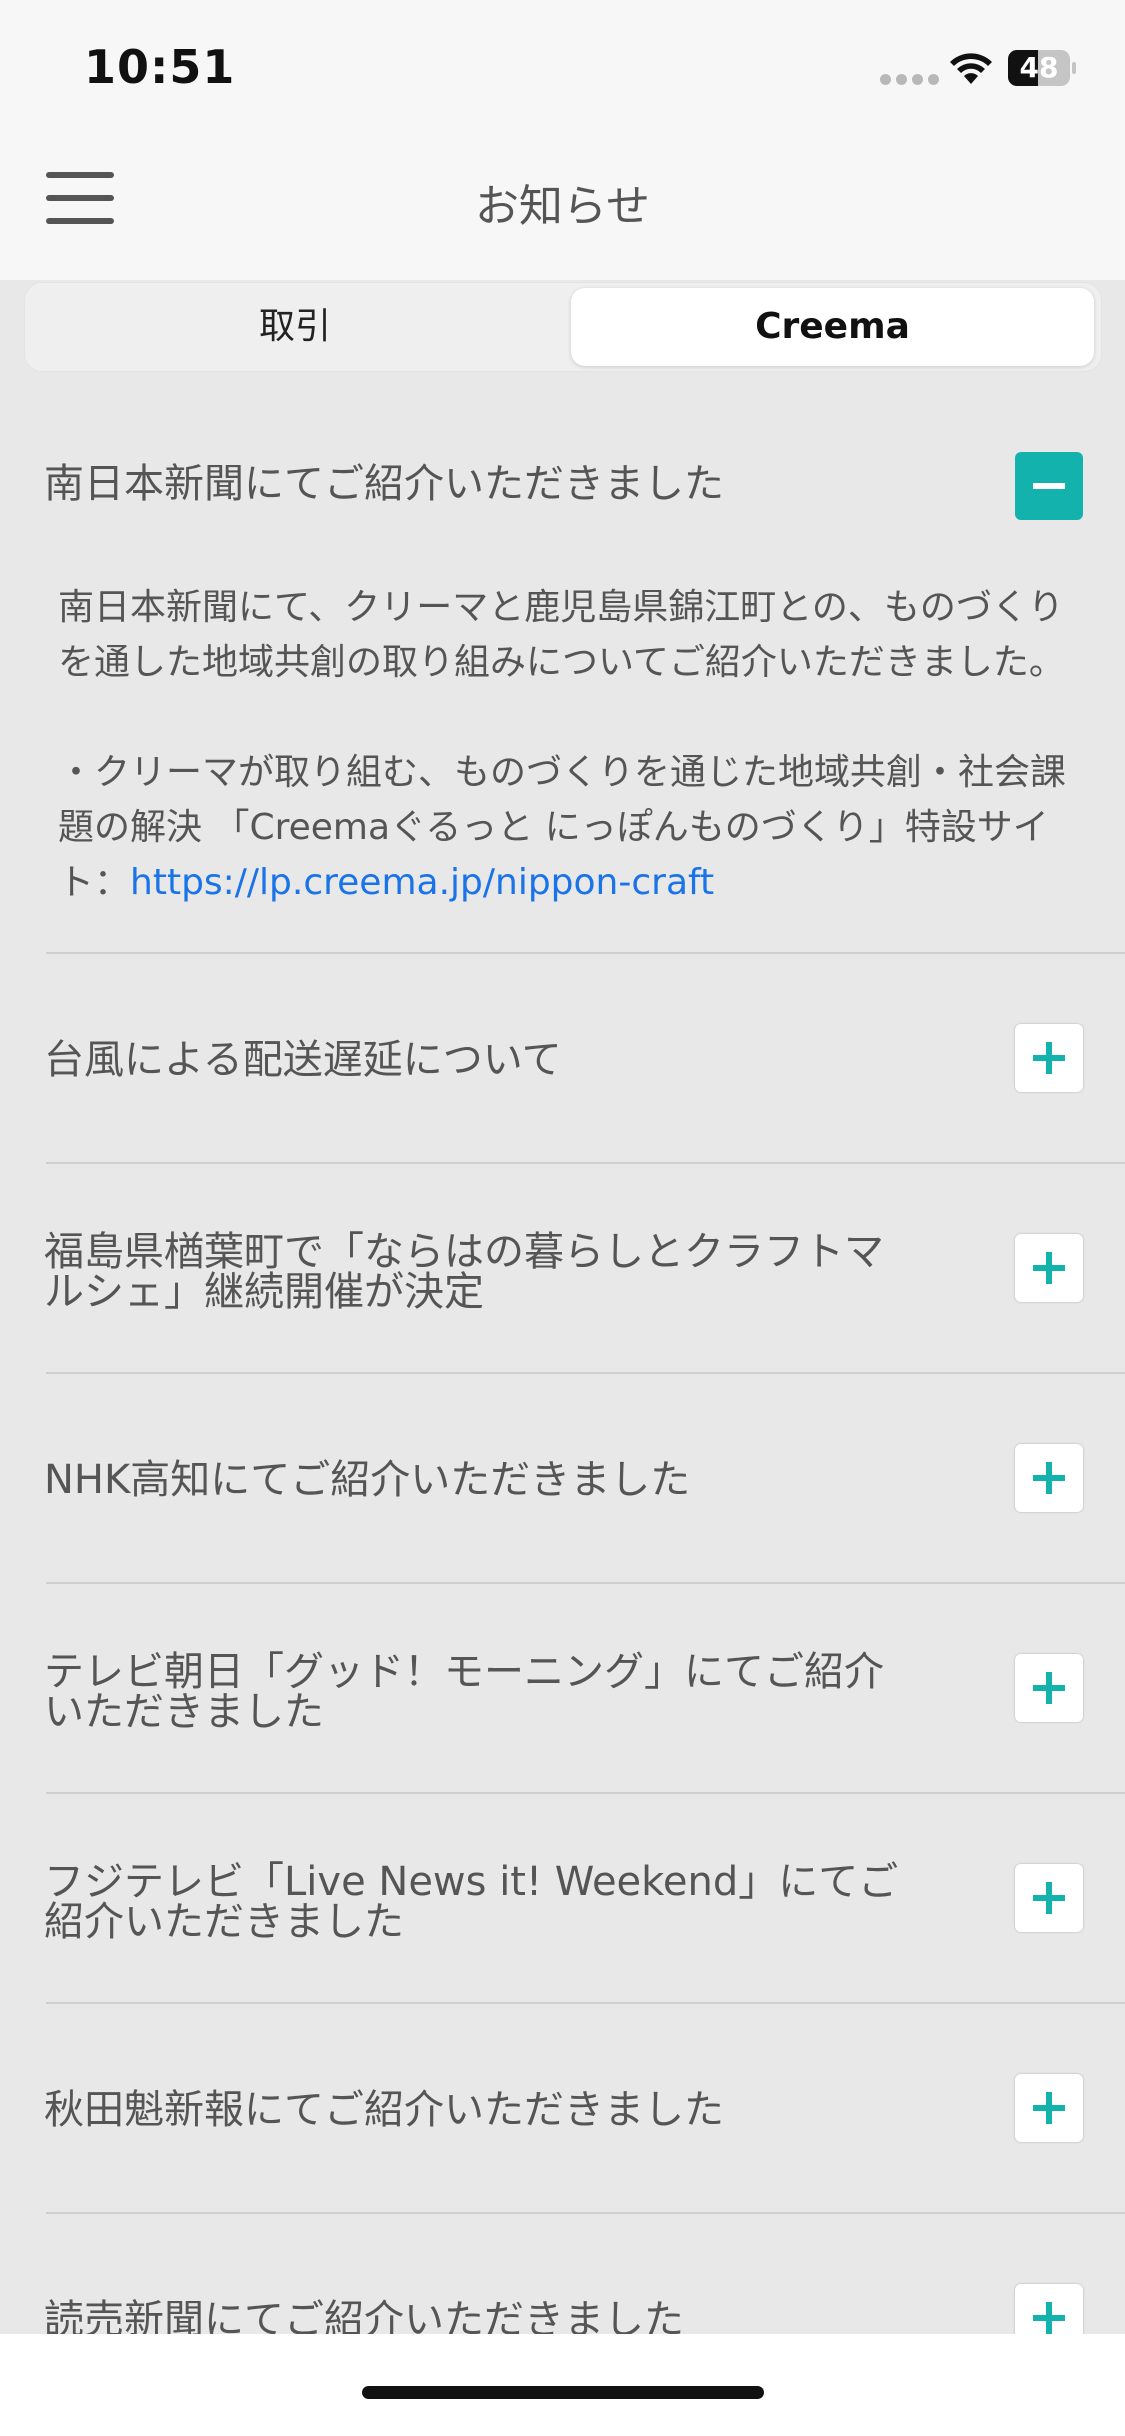 This screenshot has width=1125, height=2436. Describe the element at coordinates (563, 2392) in the screenshot. I see `home-indicator` at that location.